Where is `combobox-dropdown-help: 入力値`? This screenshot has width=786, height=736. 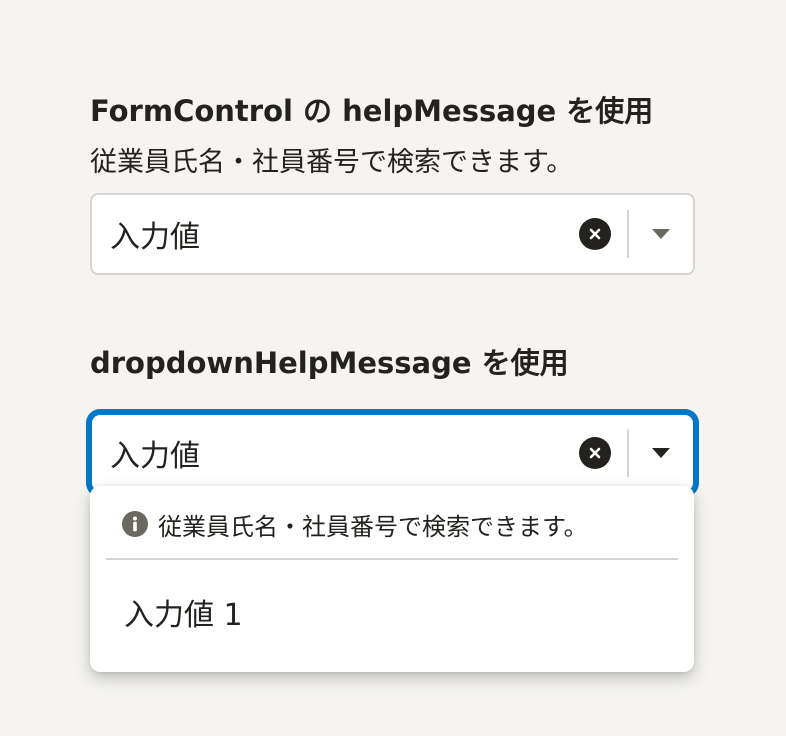
combobox-dropdown-help: 入力値 is located at coordinates (392, 453).